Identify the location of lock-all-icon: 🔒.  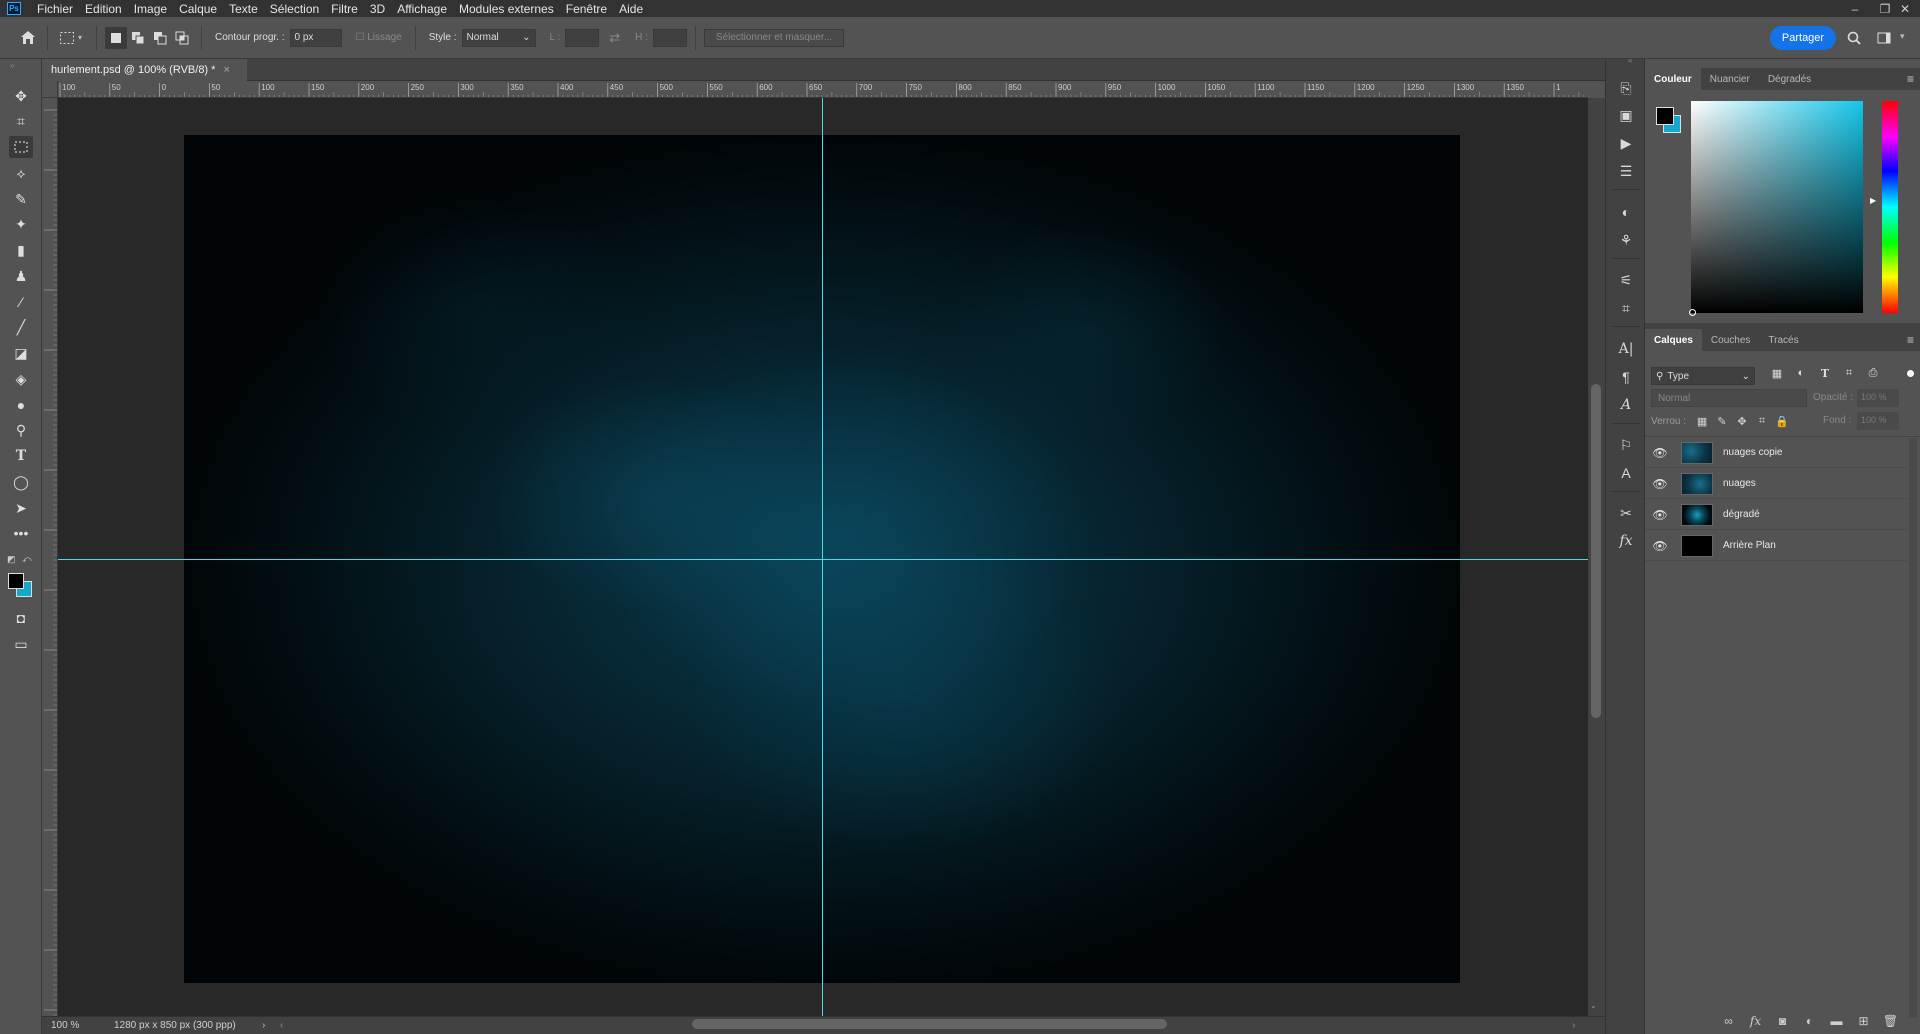
(1782, 421).